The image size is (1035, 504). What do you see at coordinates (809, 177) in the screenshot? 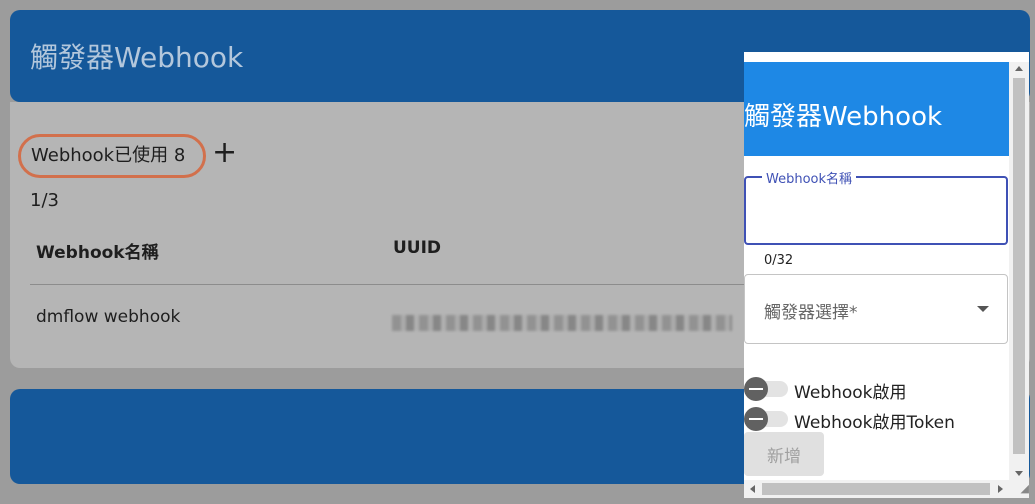
I see `webhook-name-label: Webhook名稱` at bounding box center [809, 177].